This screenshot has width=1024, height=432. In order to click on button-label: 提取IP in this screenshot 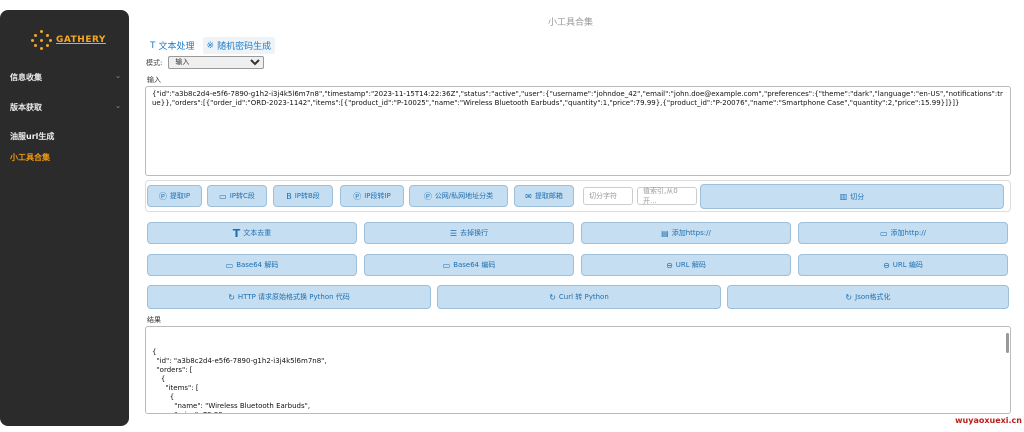, I will do `click(180, 196)`.